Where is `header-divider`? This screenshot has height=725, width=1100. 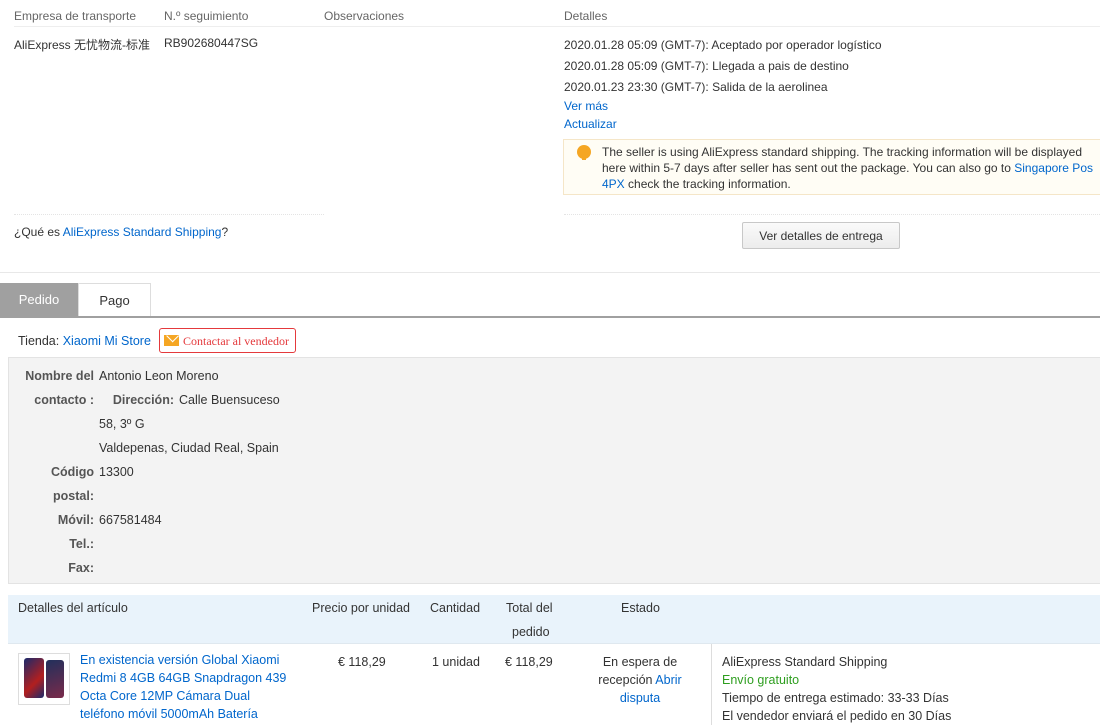 header-divider is located at coordinates (557, 26).